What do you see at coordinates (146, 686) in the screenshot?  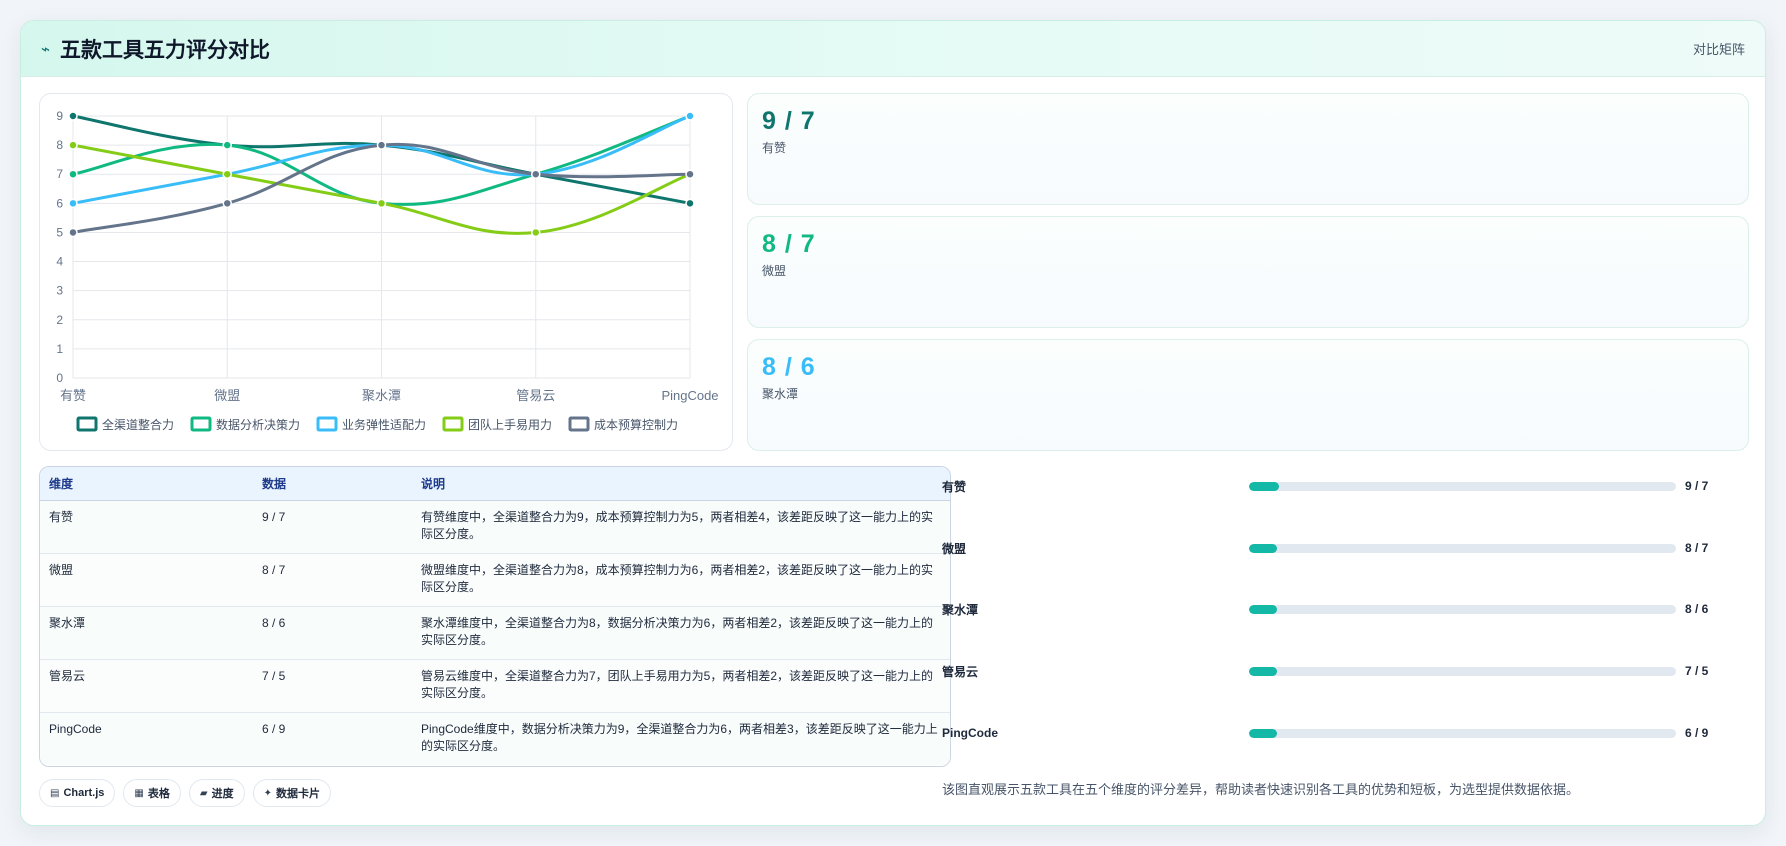 I see `cell-dimension: 管易云` at bounding box center [146, 686].